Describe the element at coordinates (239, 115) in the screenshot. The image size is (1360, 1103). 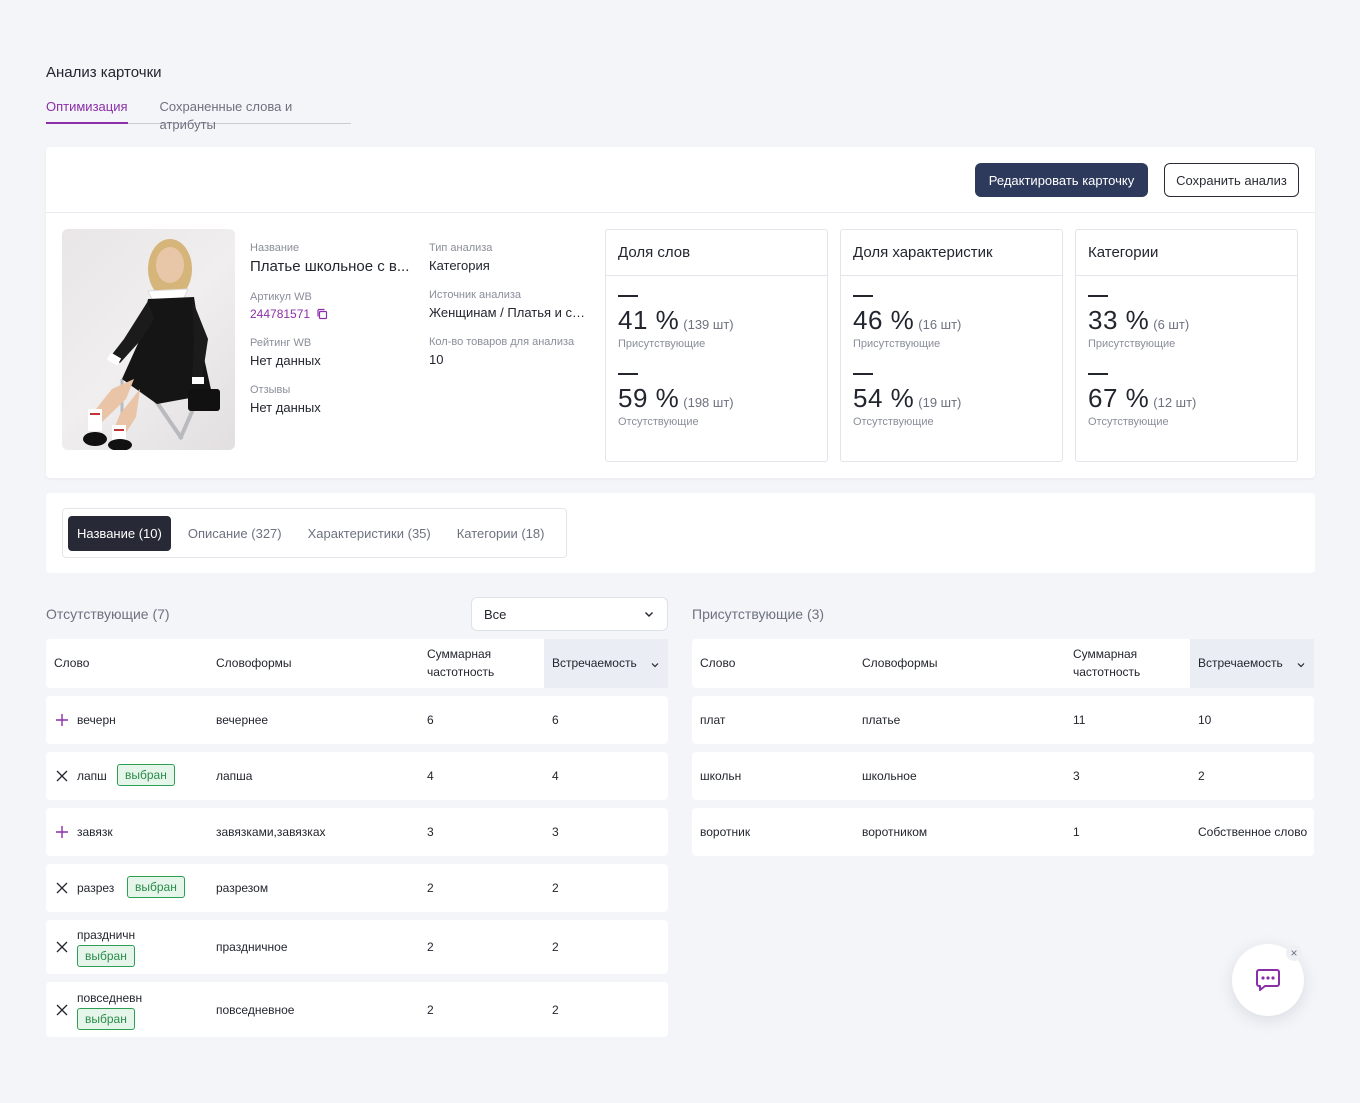
I see `tab-saved-words: Сохраненные слова и атрибуты` at that location.